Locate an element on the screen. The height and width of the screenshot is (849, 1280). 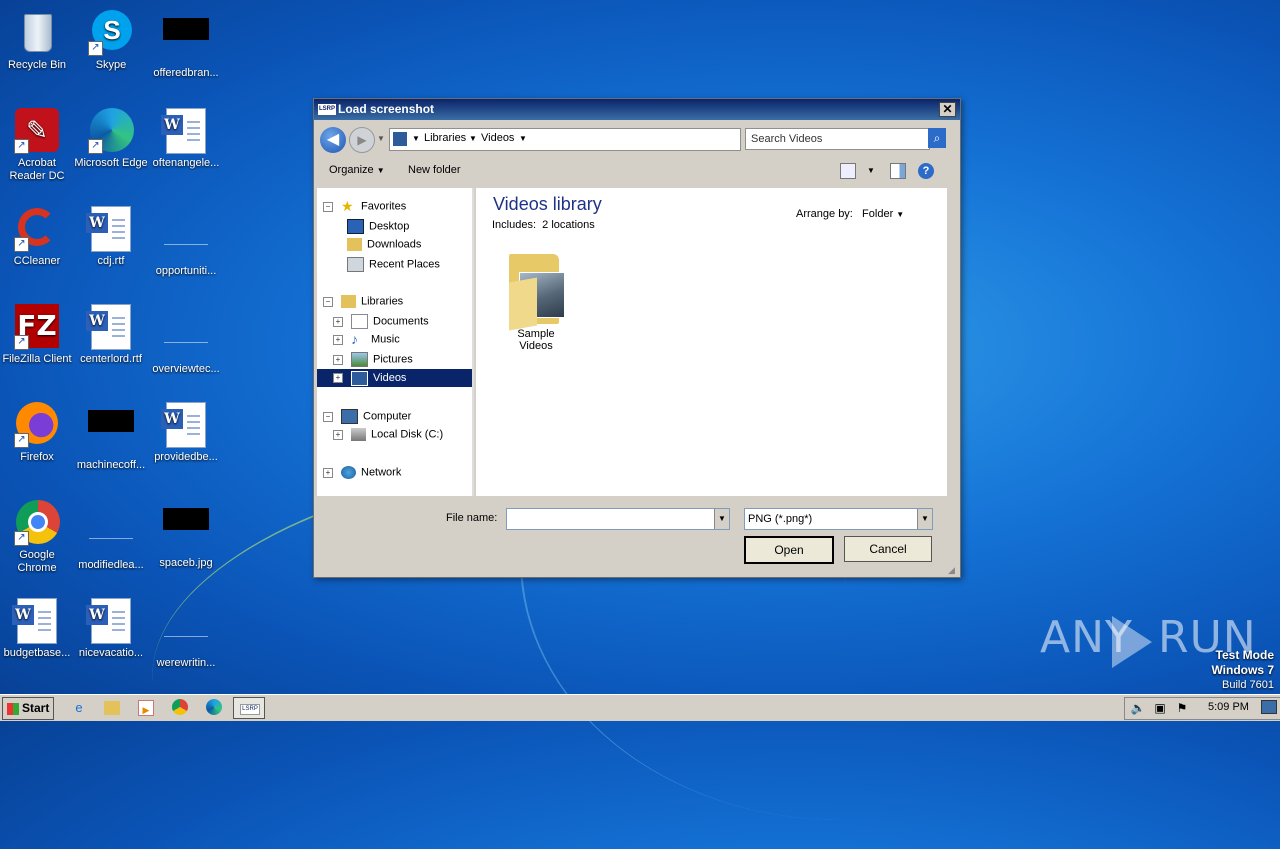
back-arrow-icon: ◀ is located at coordinates (333, 140).